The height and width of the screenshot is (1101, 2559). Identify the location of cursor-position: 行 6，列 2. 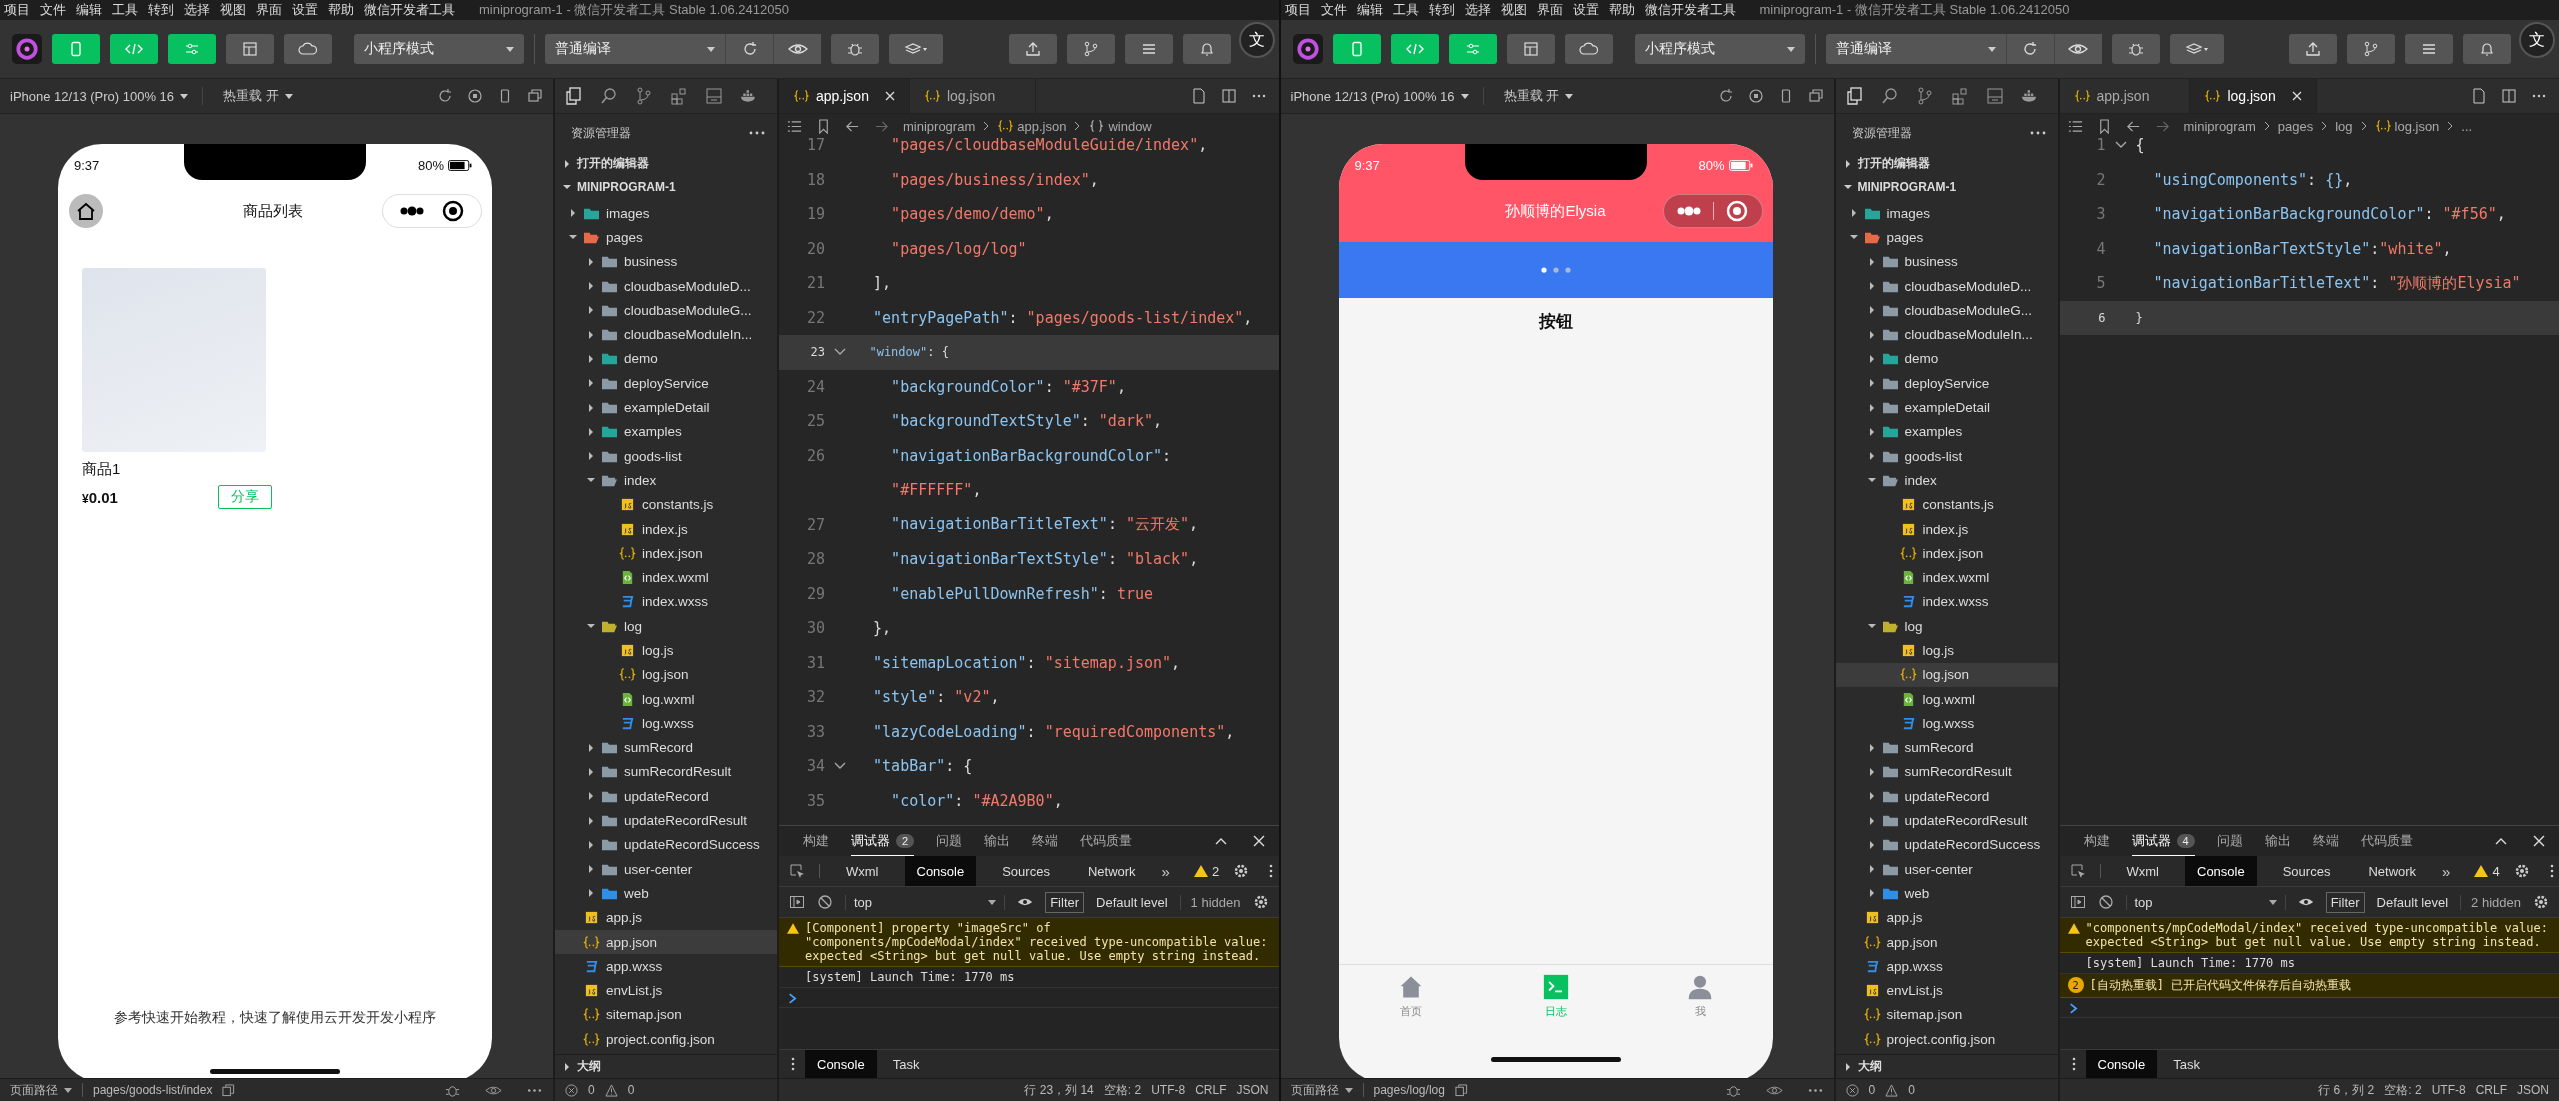
(2346, 1090).